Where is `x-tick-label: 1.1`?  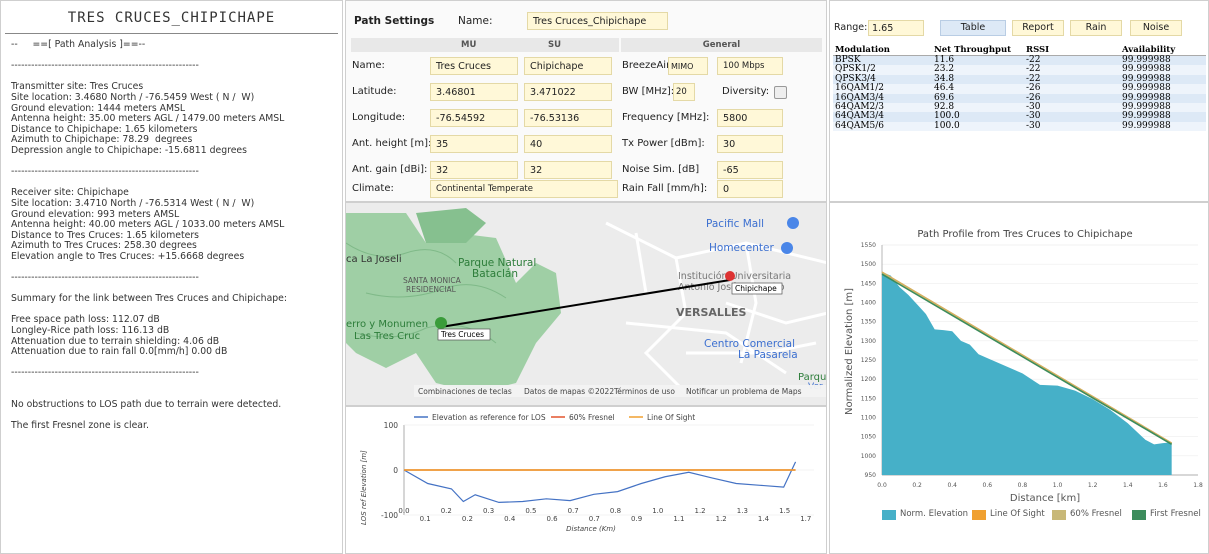 x-tick-label: 1.1 is located at coordinates (678, 519).